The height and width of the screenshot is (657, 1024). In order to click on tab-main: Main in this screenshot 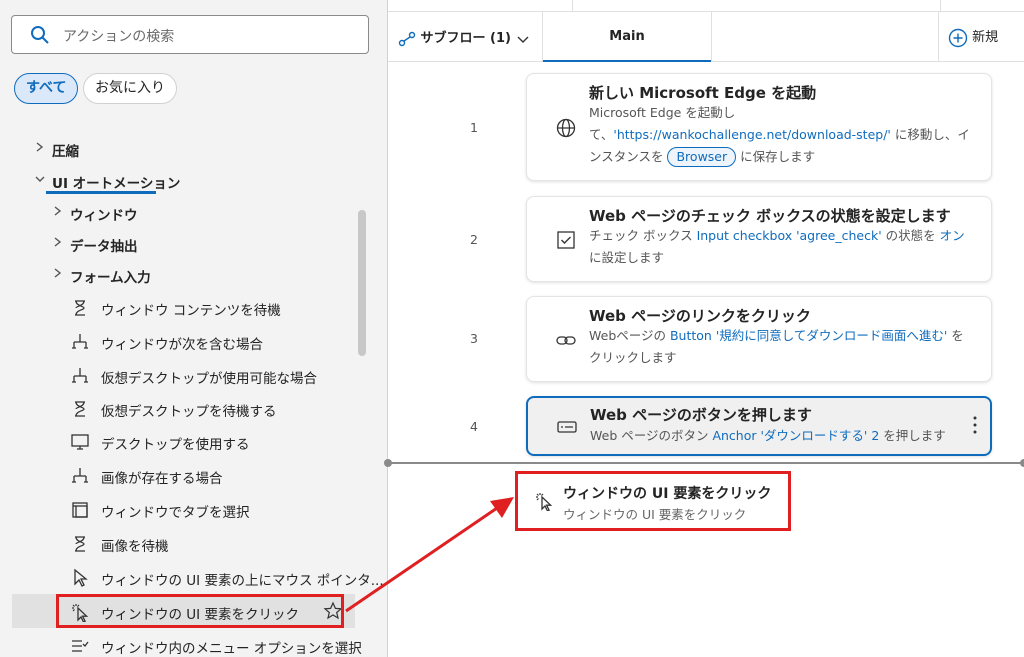, I will do `click(627, 37)`.